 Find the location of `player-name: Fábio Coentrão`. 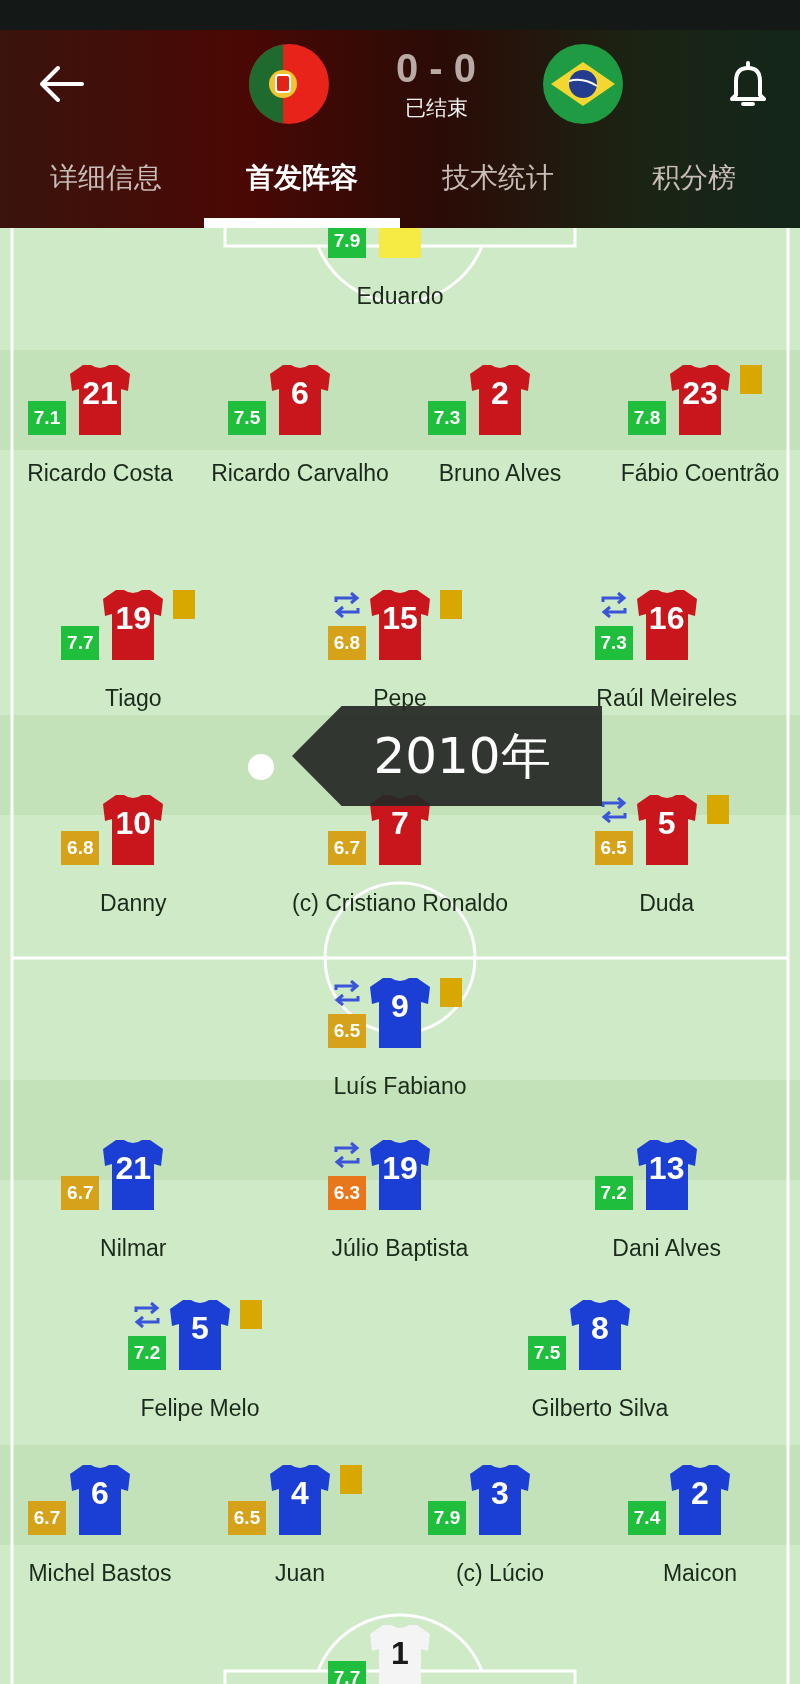

player-name: Fábio Coentrão is located at coordinates (700, 473).